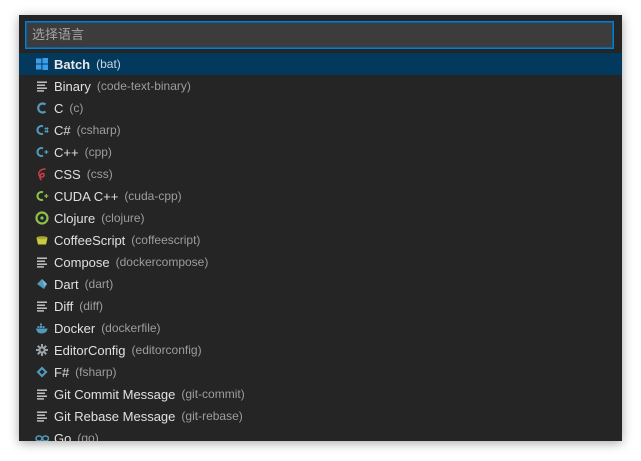  I want to click on c-icon, so click(42, 108).